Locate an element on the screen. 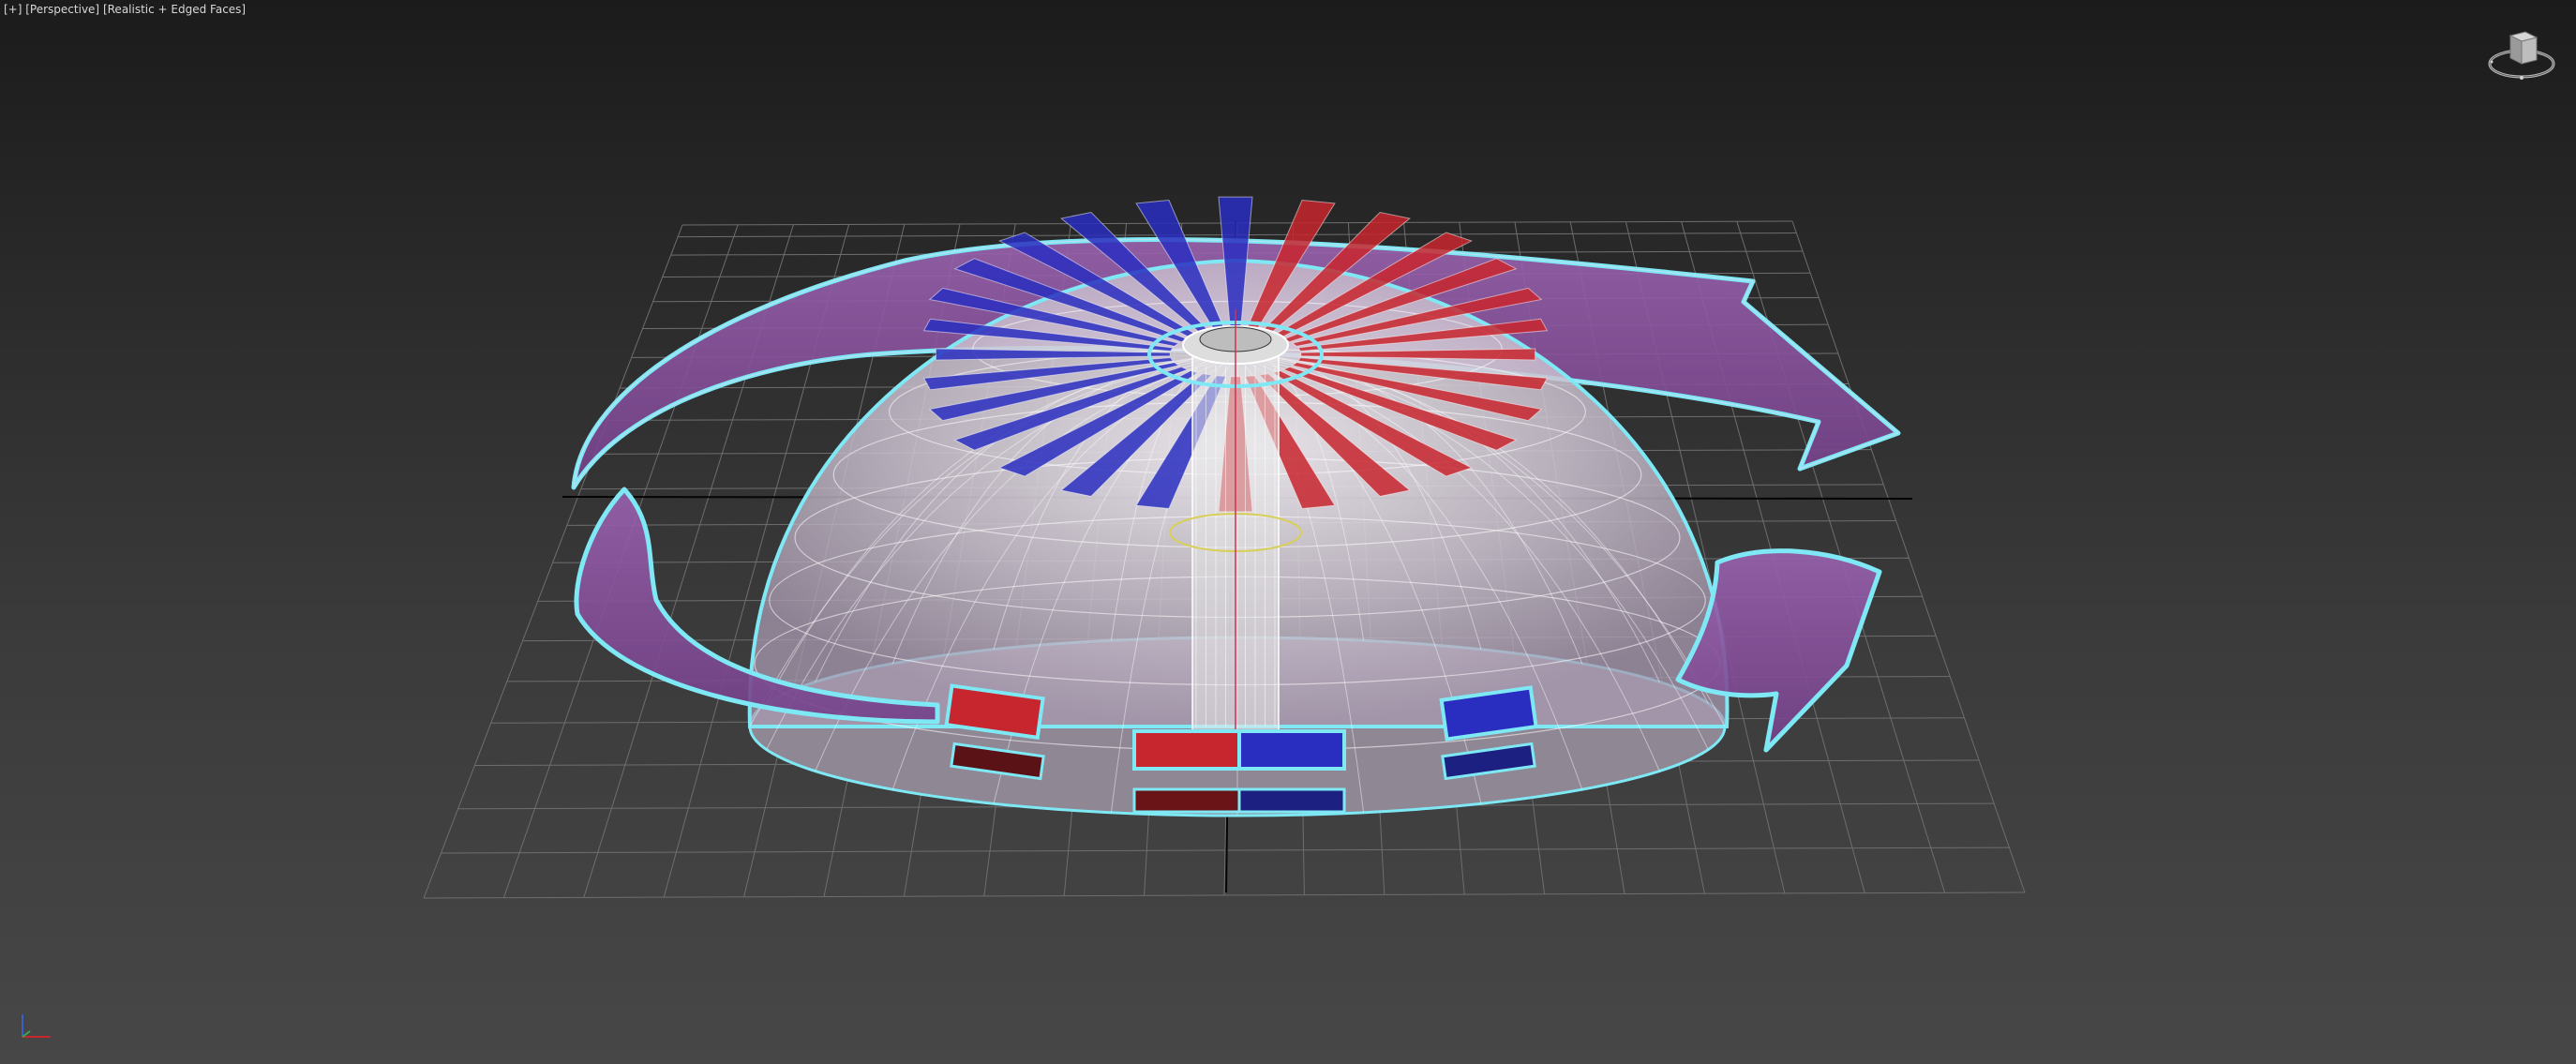 The height and width of the screenshot is (1064, 2576). shading-mode-button: [Realistic + Edged Faces] is located at coordinates (174, 9).